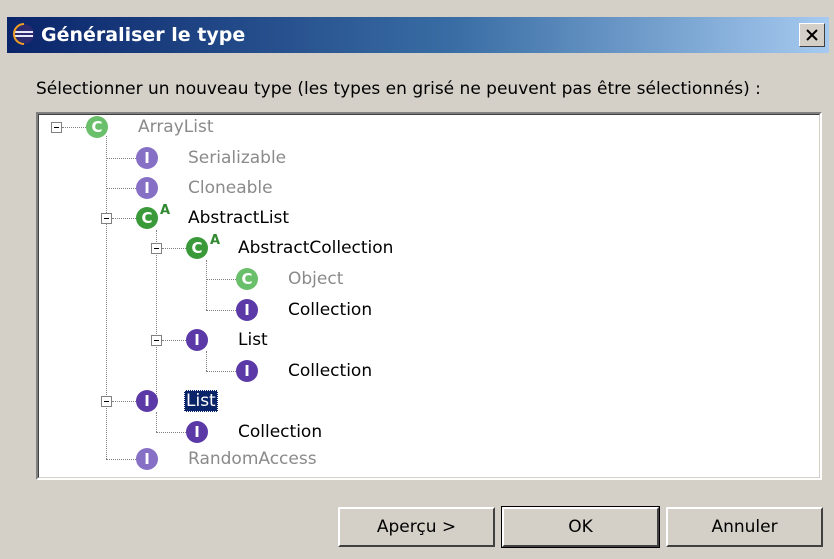  I want to click on eclipse-icon, so click(23, 34).